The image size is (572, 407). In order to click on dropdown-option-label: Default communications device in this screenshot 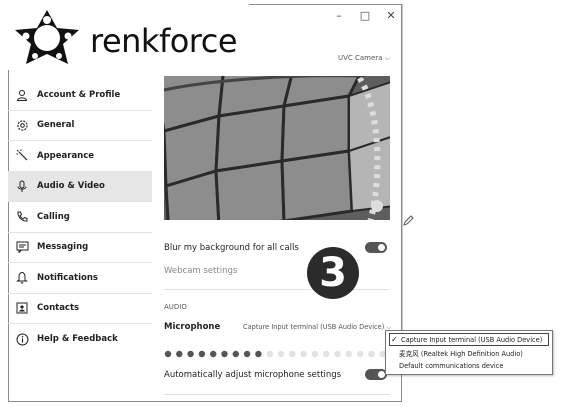, I will do `click(451, 365)`.